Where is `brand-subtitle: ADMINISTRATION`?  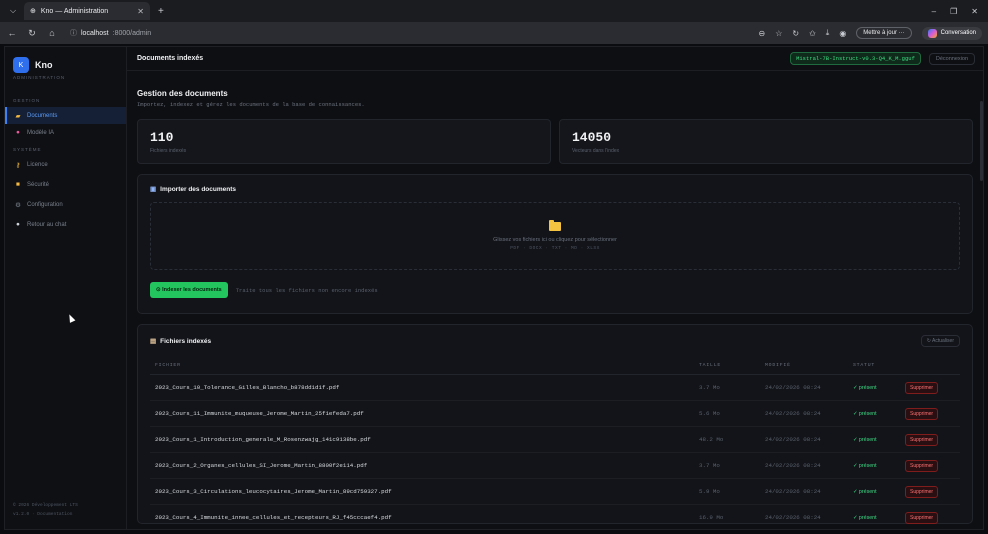 brand-subtitle: ADMINISTRATION is located at coordinates (39, 77).